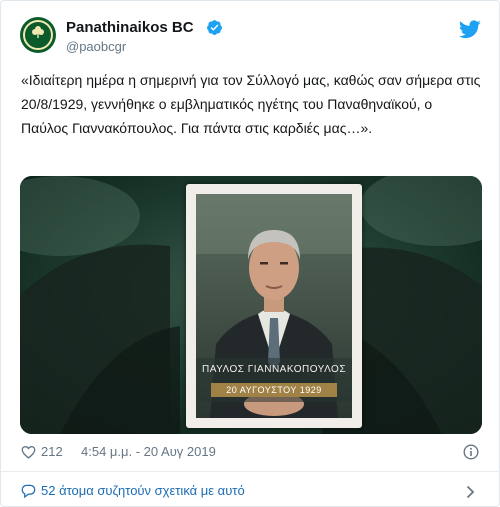 The image size is (500, 507). I want to click on display-name: Panathinaikos BC, so click(130, 27).